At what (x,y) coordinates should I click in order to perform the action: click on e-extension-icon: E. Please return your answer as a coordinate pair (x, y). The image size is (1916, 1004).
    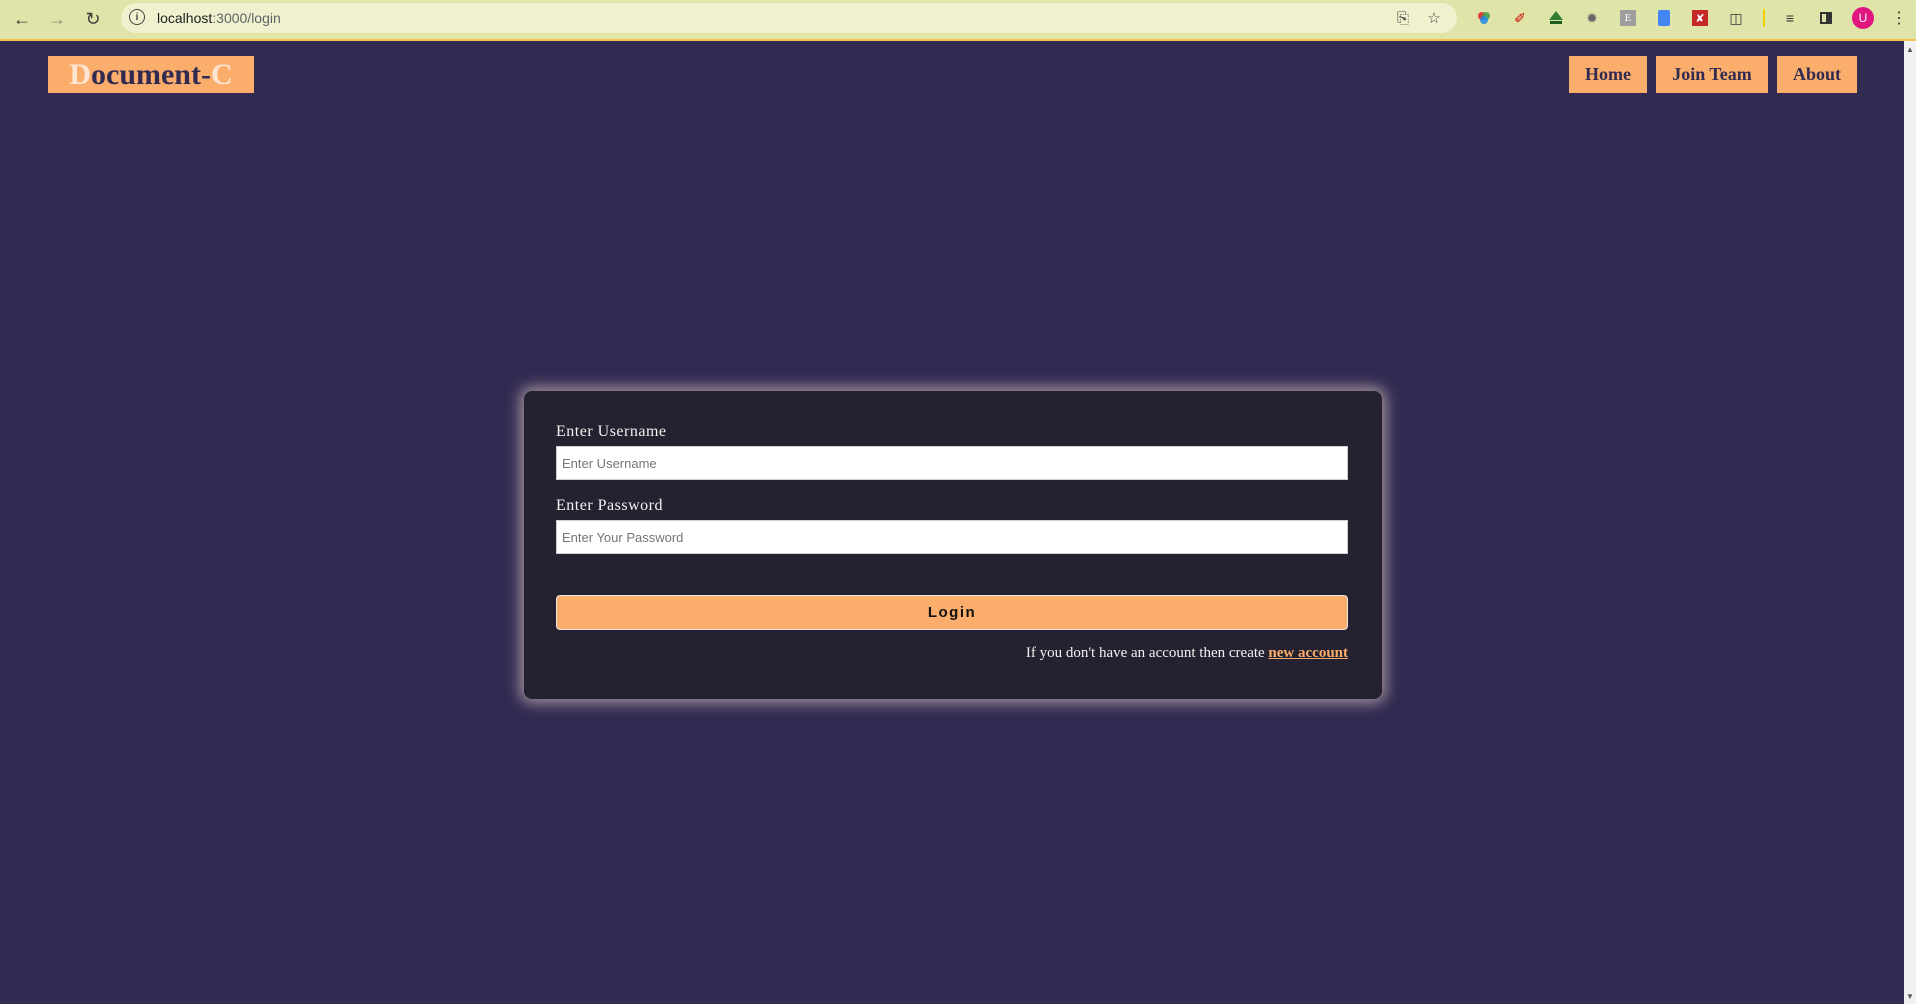
    Looking at the image, I should click on (1628, 18).